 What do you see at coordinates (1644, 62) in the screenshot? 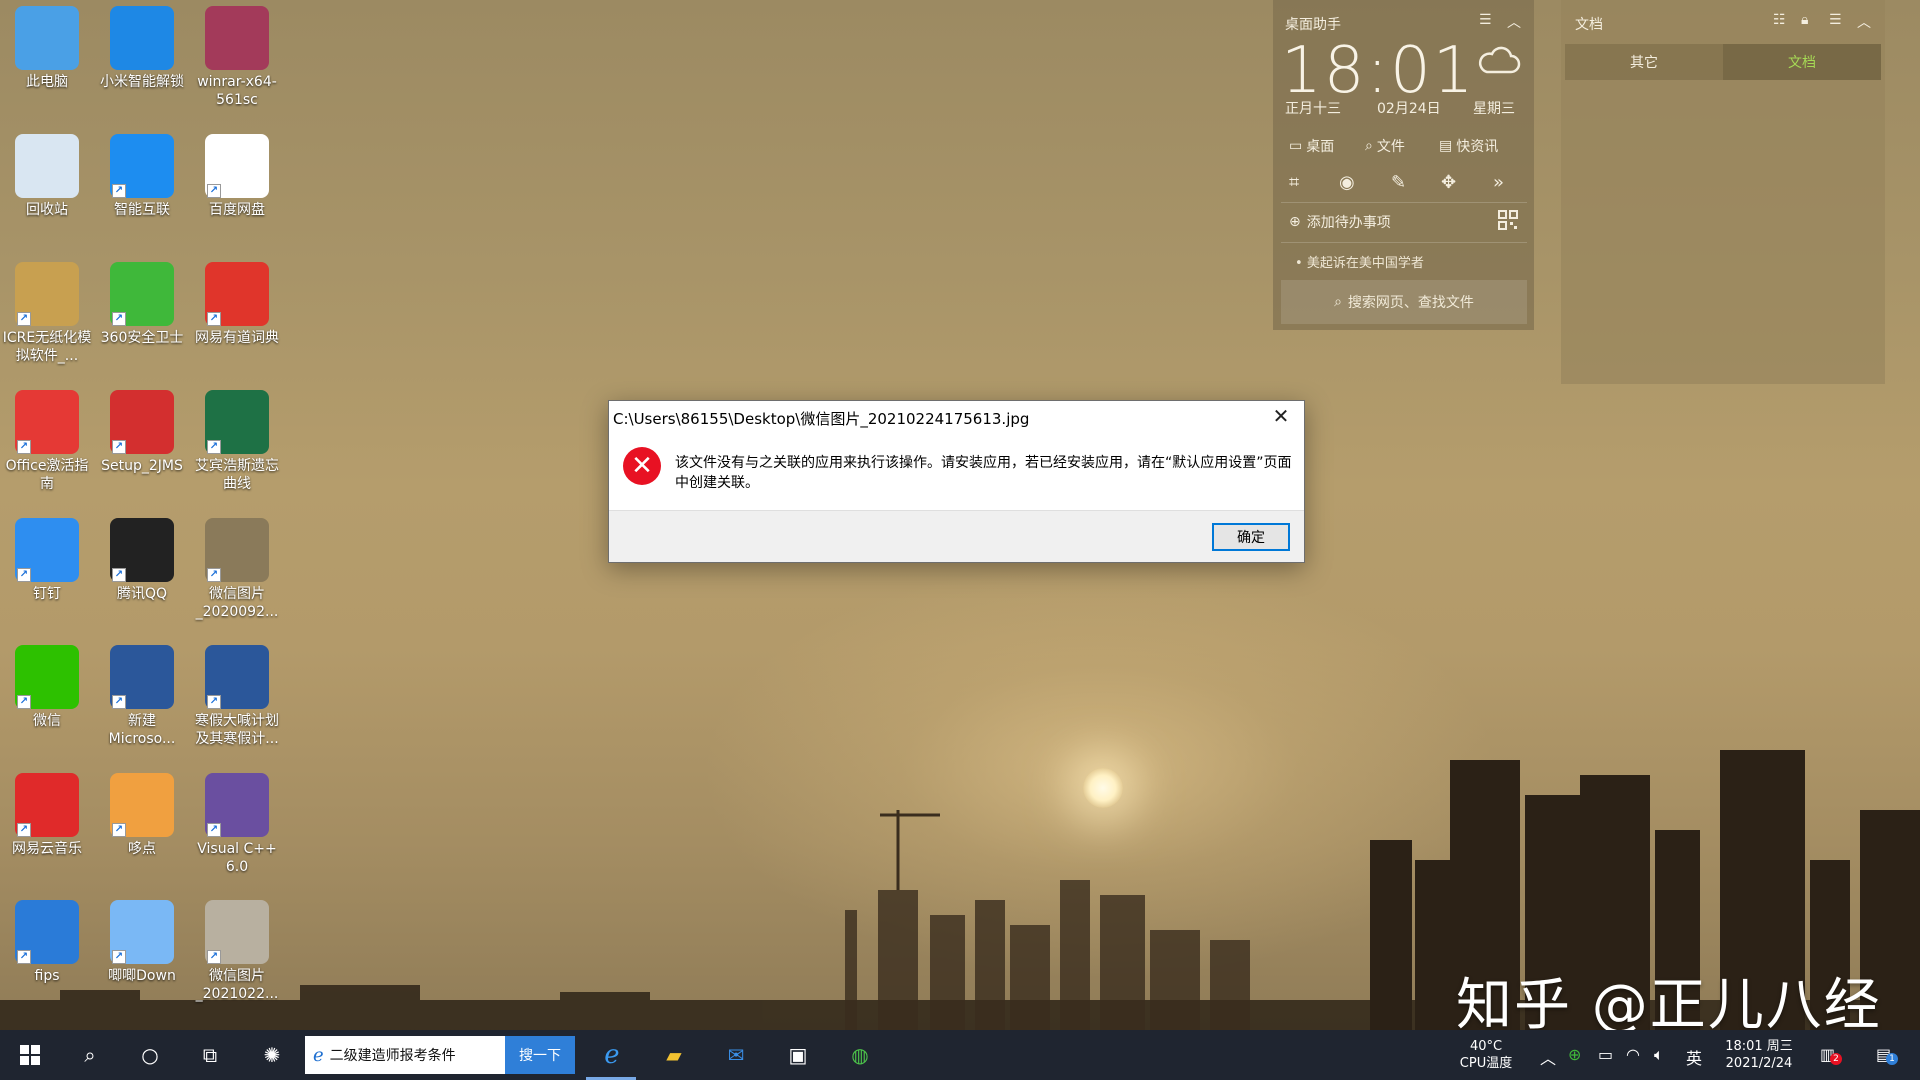
I see `tab-other: 其它` at bounding box center [1644, 62].